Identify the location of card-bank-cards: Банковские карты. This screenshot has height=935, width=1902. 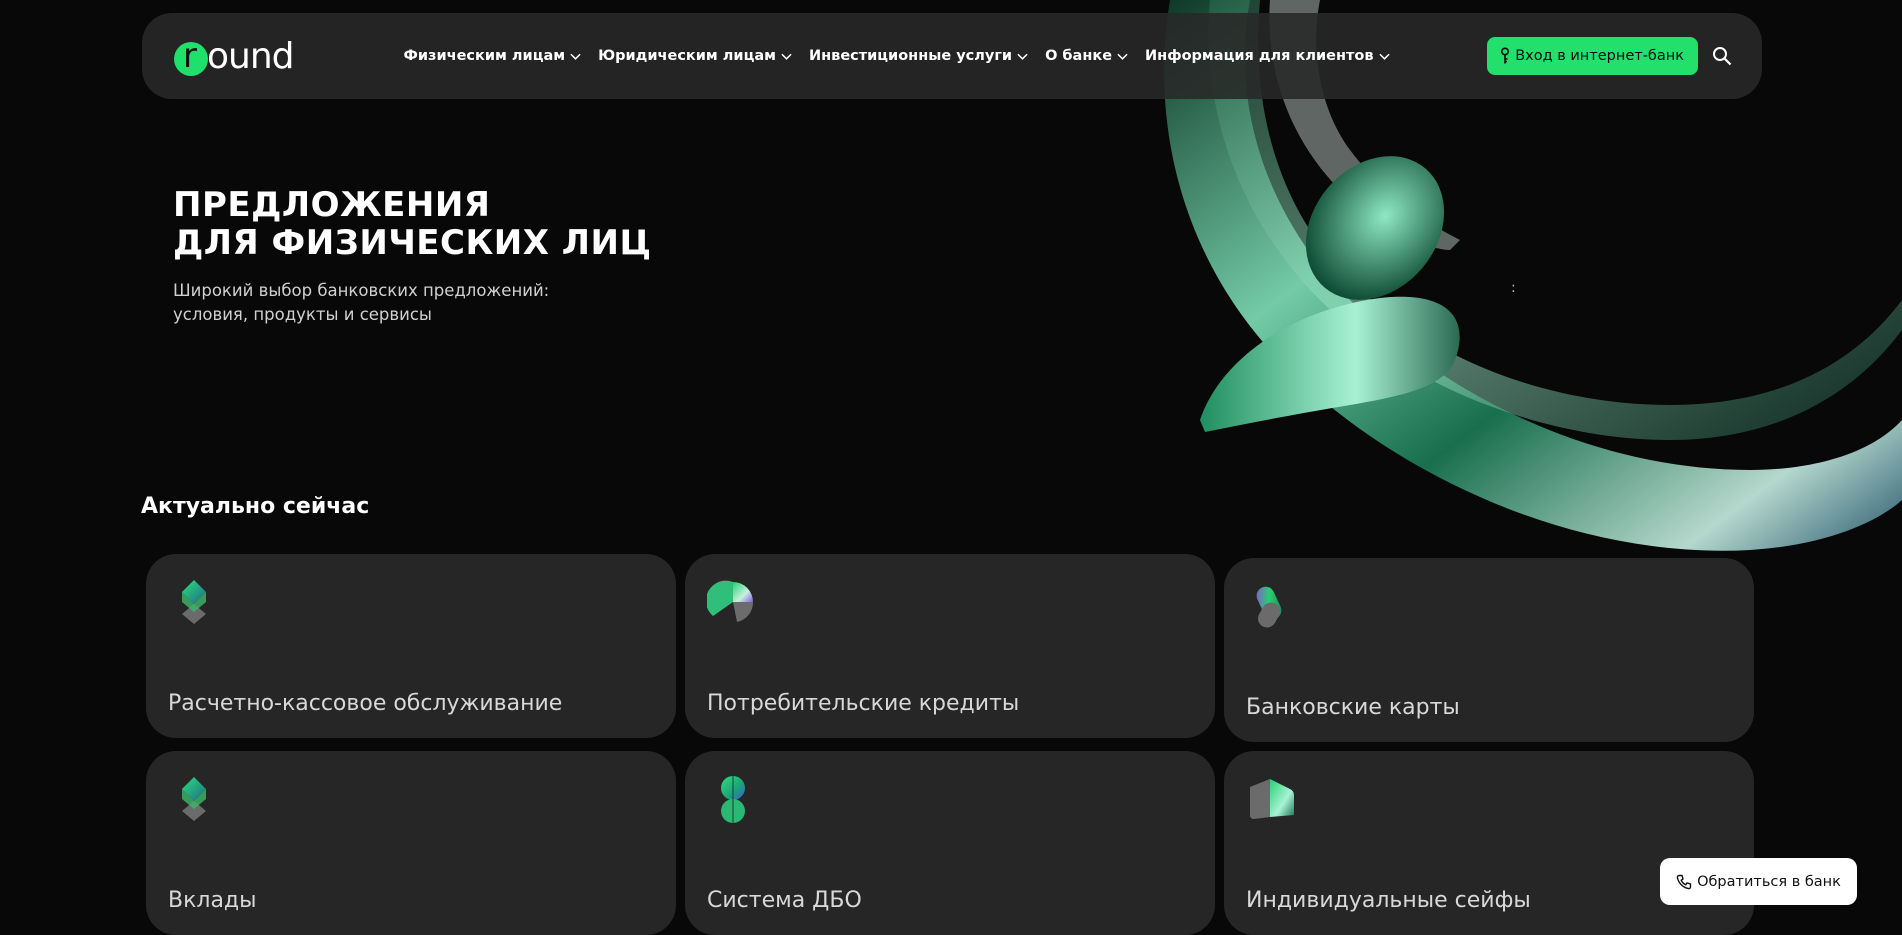
(1489, 650).